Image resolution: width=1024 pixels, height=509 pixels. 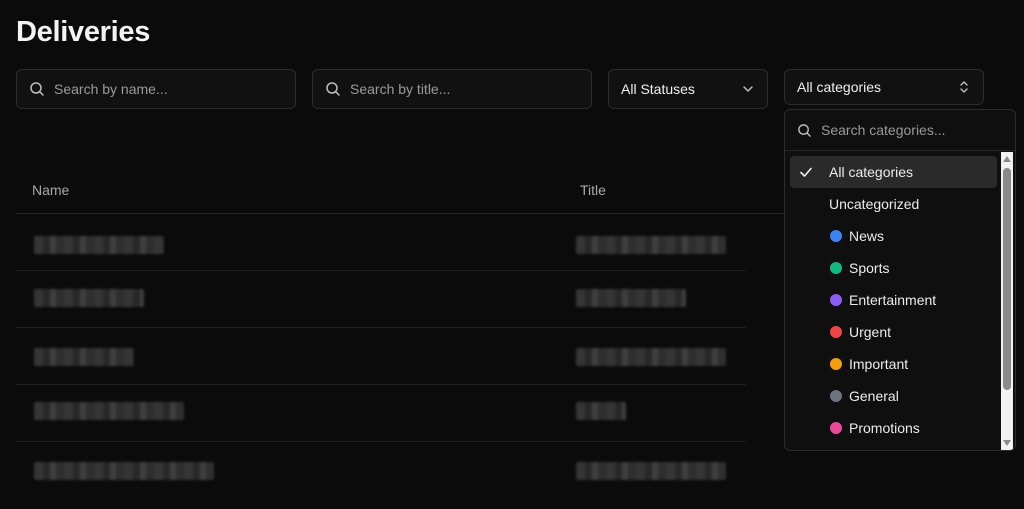 I want to click on category-select: All categories, so click(x=884, y=87).